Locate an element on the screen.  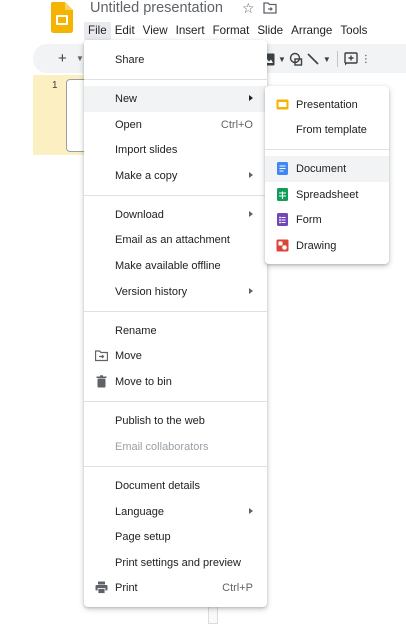
menu-item-email-attachment: Email as an attachment is located at coordinates (175, 240).